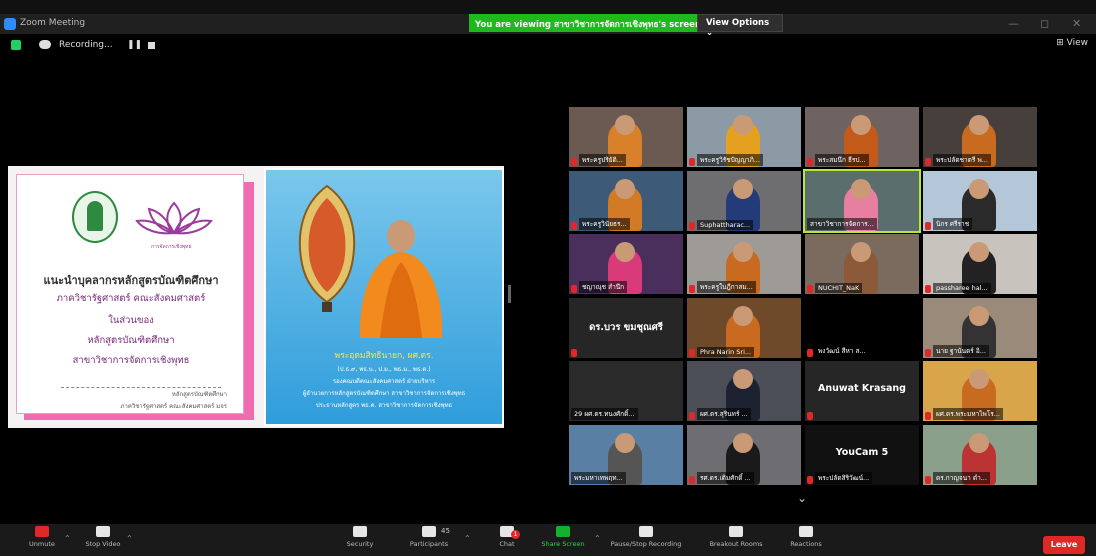 This screenshot has height=556, width=1096. Describe the element at coordinates (171, 247) in the screenshot. I see `lotus-caption: การจัดการเชิงพุทธ` at that location.